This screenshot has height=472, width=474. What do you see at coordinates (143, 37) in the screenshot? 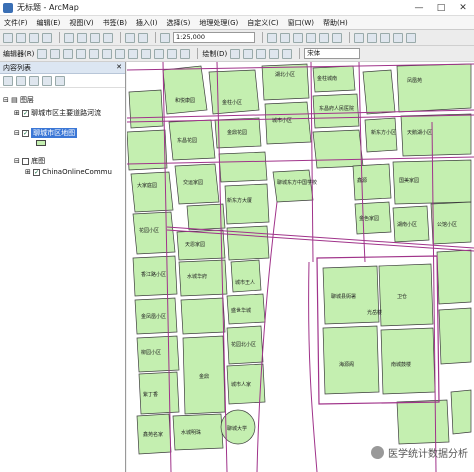
I see `redo-icon` at bounding box center [143, 37].